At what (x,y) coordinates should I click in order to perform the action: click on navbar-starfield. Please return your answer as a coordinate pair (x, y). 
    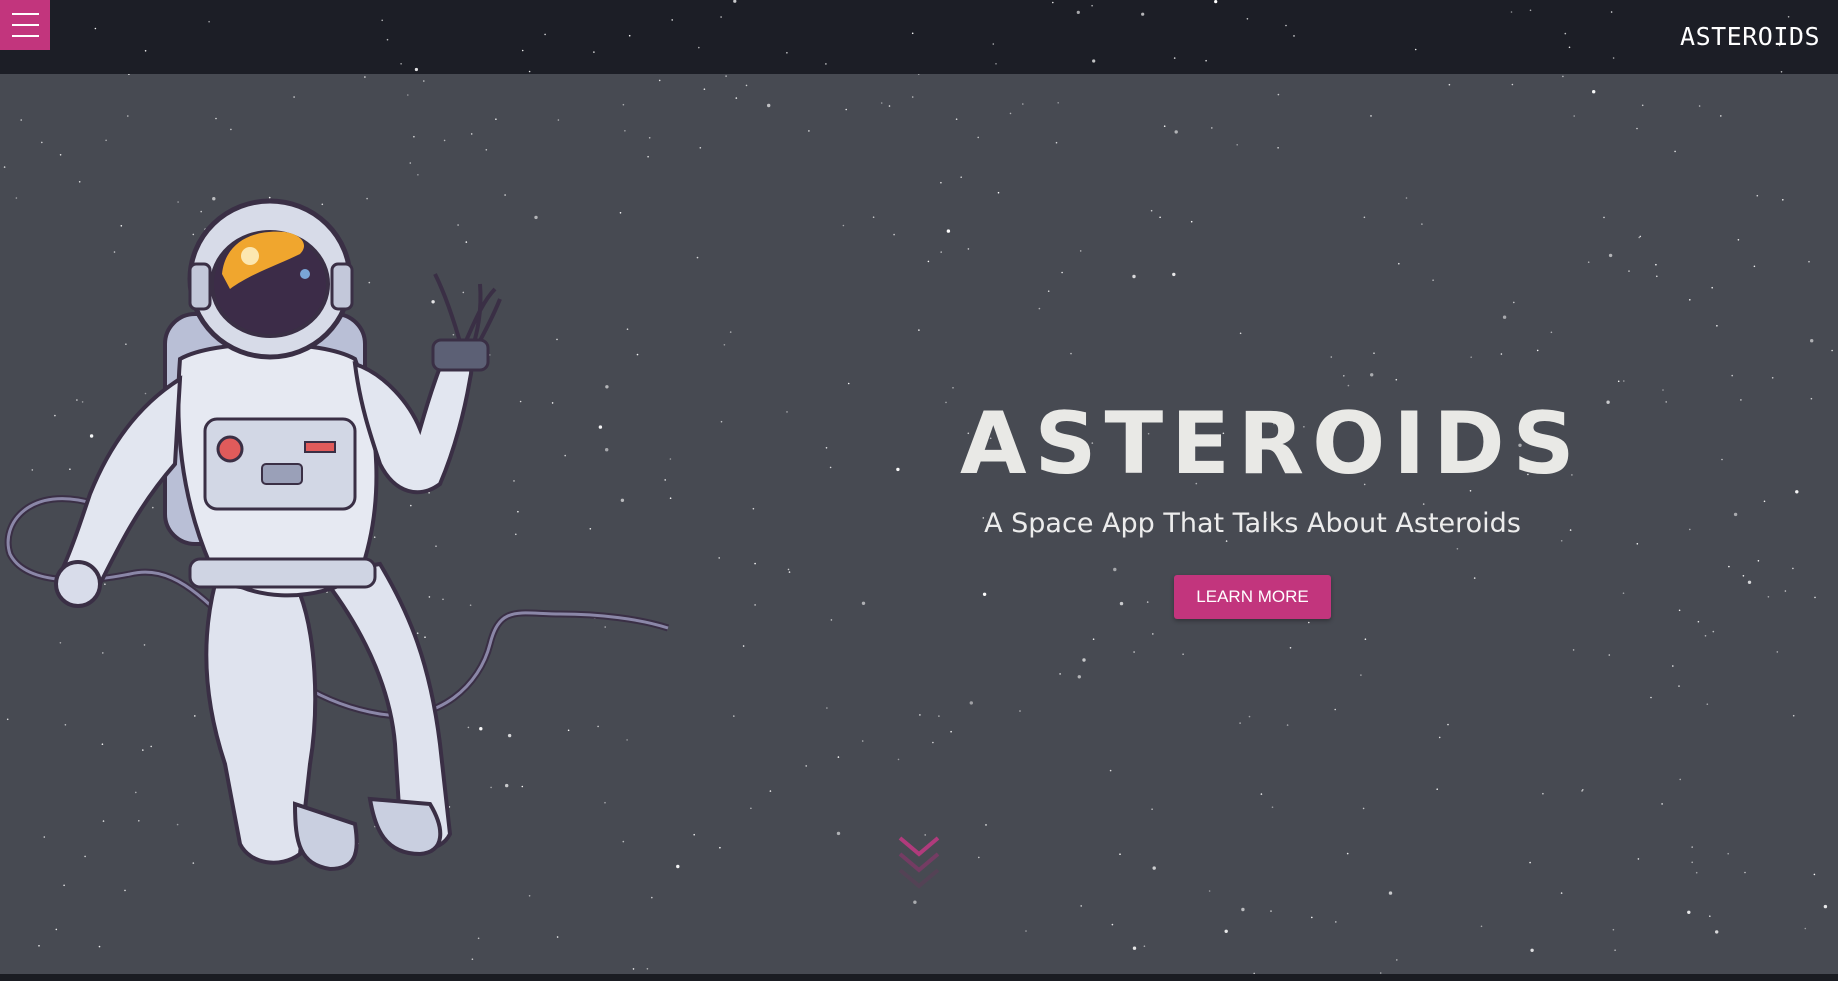
    Looking at the image, I should click on (902, 36).